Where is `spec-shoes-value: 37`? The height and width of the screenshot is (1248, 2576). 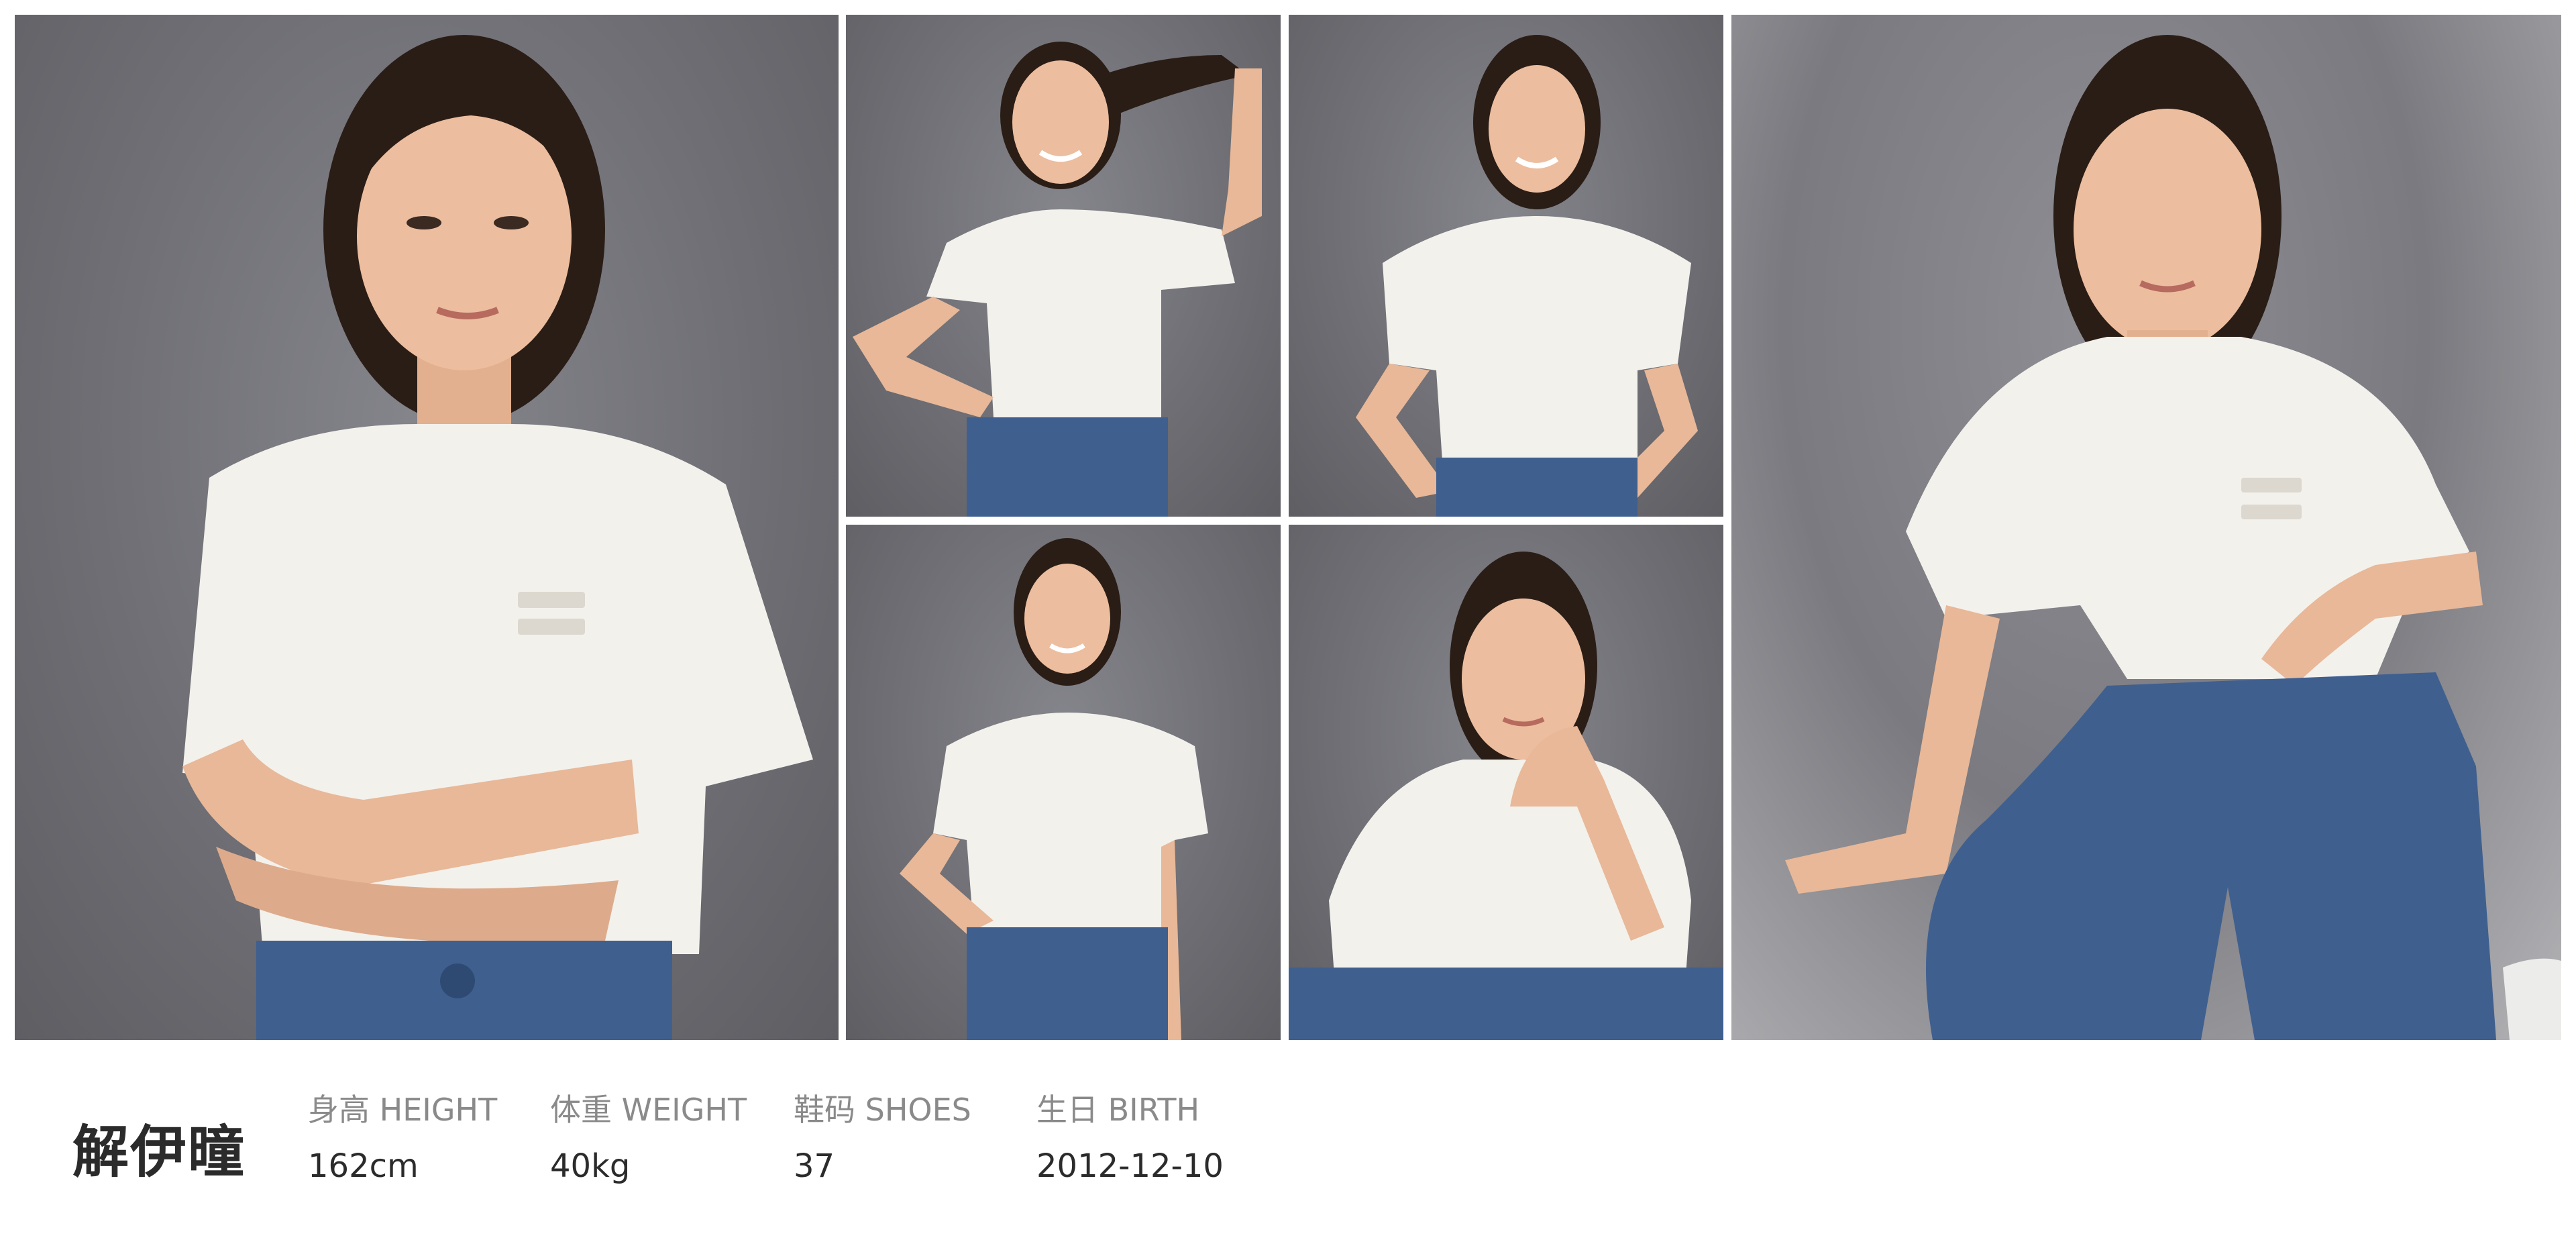
spec-shoes-value: 37 is located at coordinates (814, 1166).